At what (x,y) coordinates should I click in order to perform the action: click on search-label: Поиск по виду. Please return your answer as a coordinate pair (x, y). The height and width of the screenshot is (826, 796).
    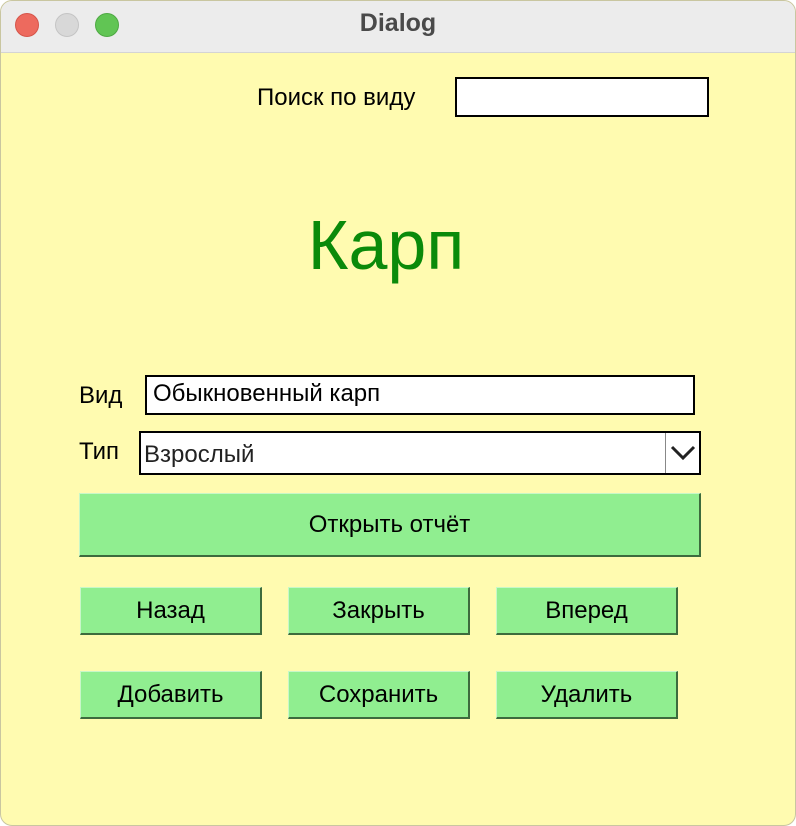
    Looking at the image, I should click on (336, 97).